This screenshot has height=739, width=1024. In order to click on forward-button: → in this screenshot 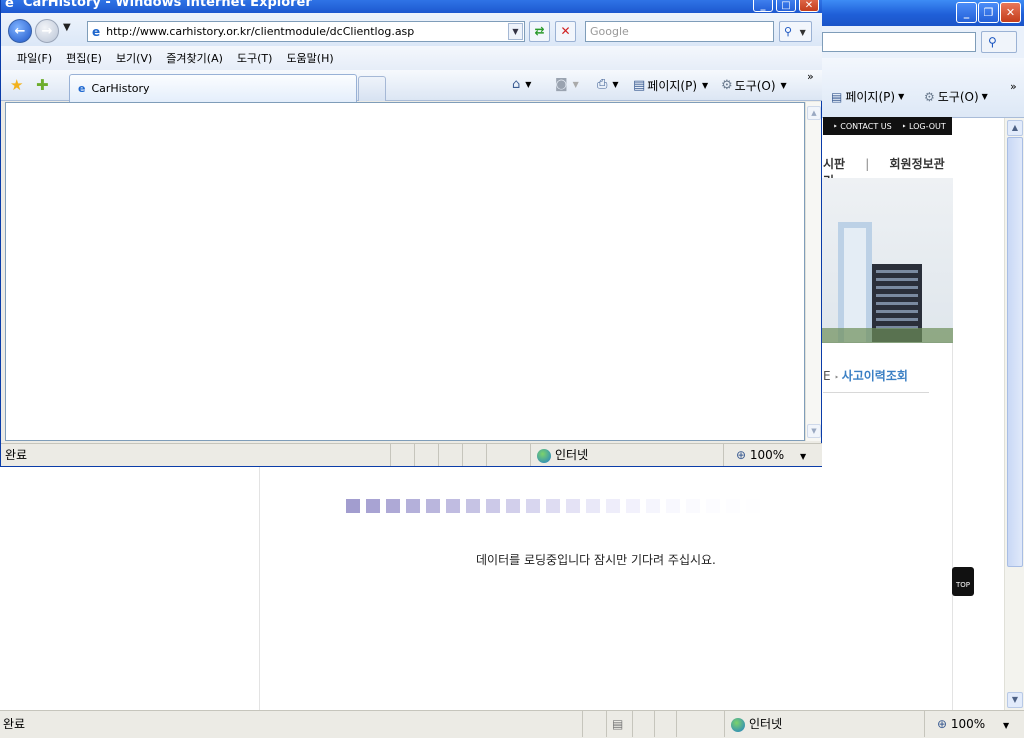, I will do `click(47, 31)`.